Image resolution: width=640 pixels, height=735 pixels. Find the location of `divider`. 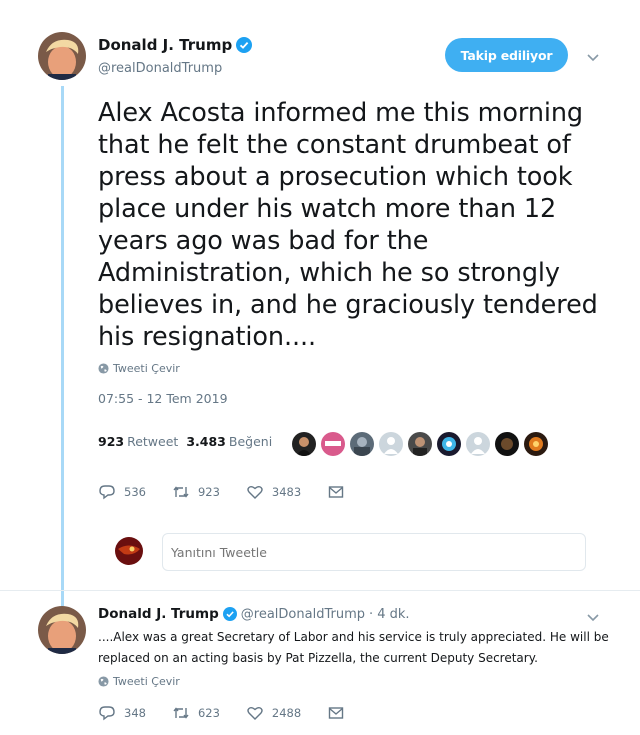

divider is located at coordinates (320, 590).